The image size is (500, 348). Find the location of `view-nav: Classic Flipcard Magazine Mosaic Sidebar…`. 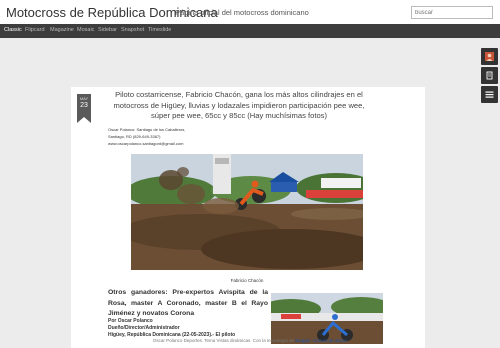

view-nav: Classic Flipcard Magazine Mosaic Sidebar… is located at coordinates (250, 31).